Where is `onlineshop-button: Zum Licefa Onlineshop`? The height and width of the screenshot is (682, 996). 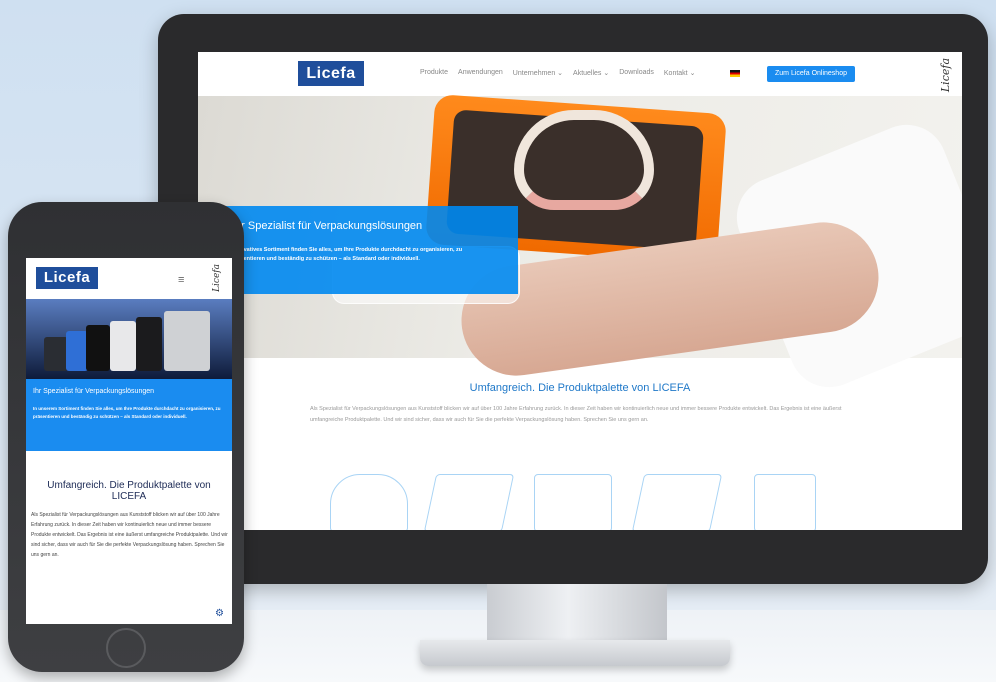 onlineshop-button: Zum Licefa Onlineshop is located at coordinates (811, 74).